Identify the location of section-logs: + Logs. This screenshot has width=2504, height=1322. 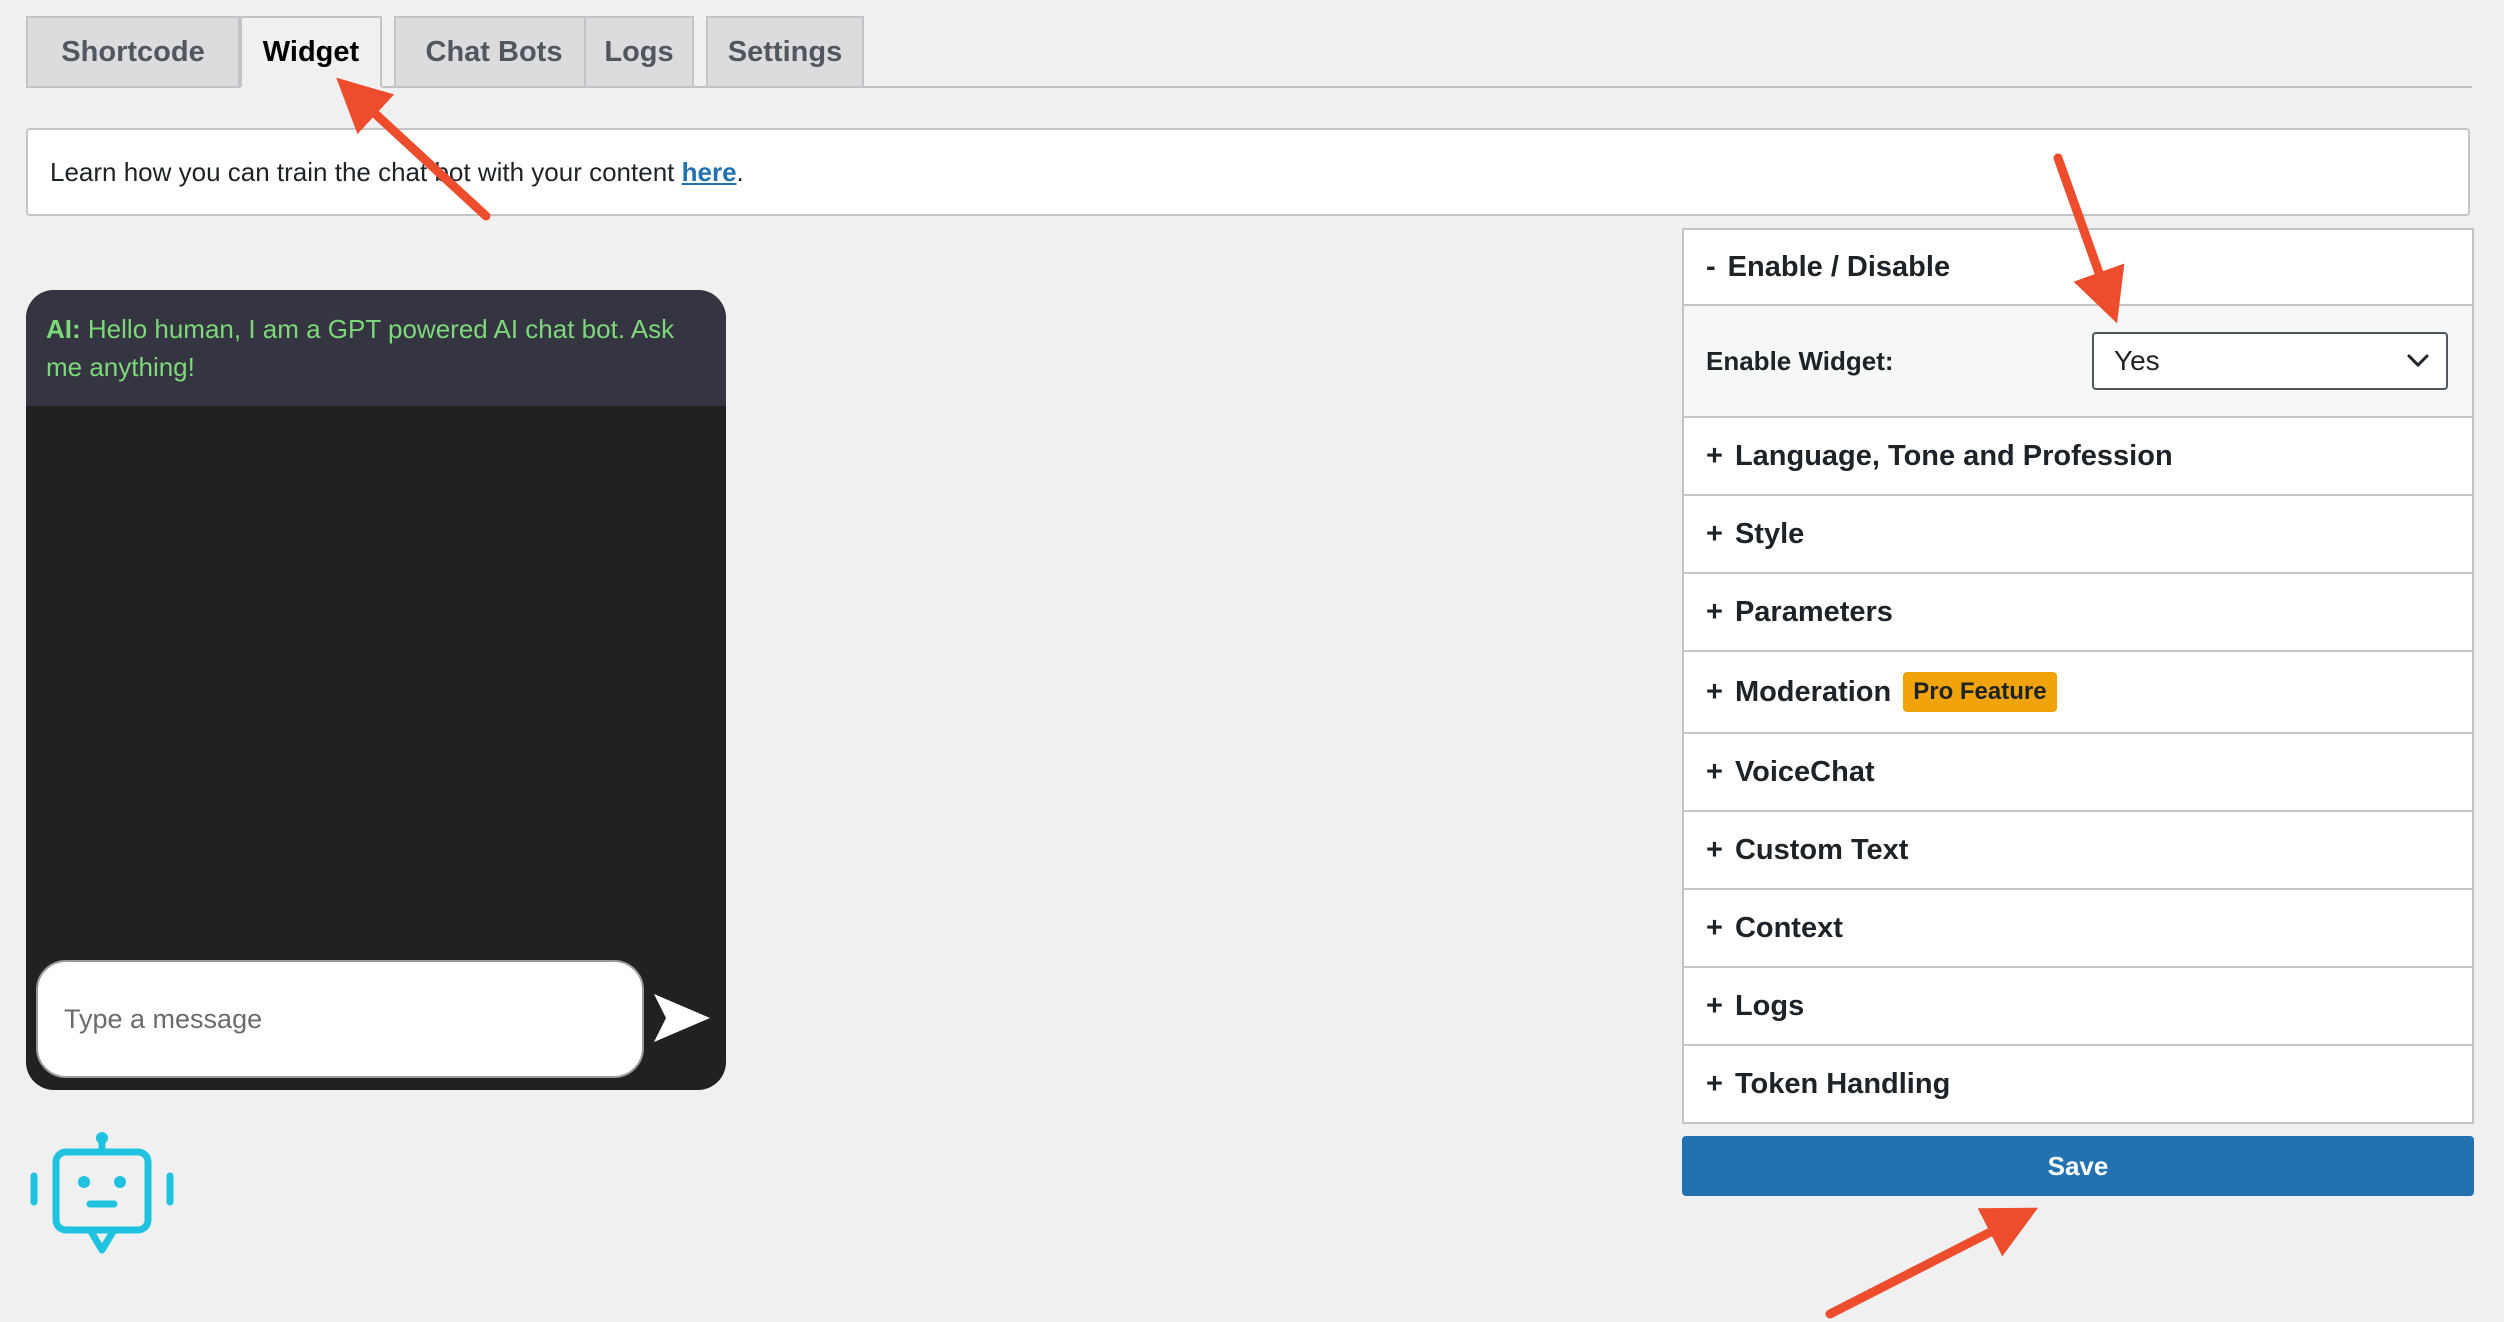
(2078, 1007).